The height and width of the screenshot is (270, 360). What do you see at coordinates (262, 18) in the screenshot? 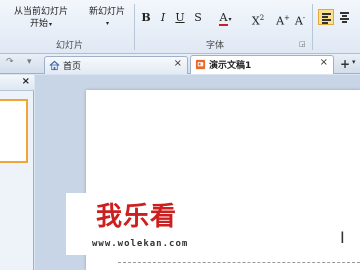
I see `superscript-mark: 2` at bounding box center [262, 18].